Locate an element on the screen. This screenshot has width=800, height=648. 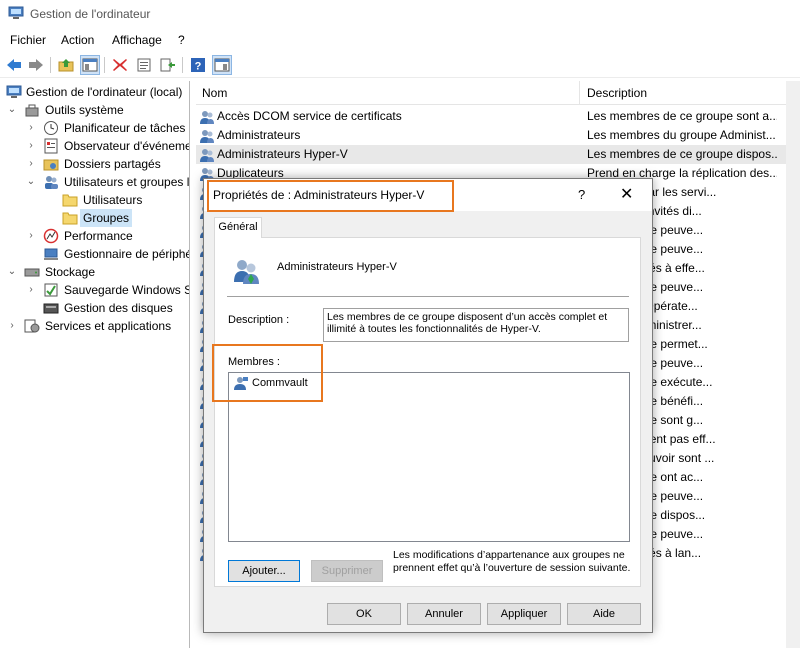
up-level-button is located at coordinates (66, 65).